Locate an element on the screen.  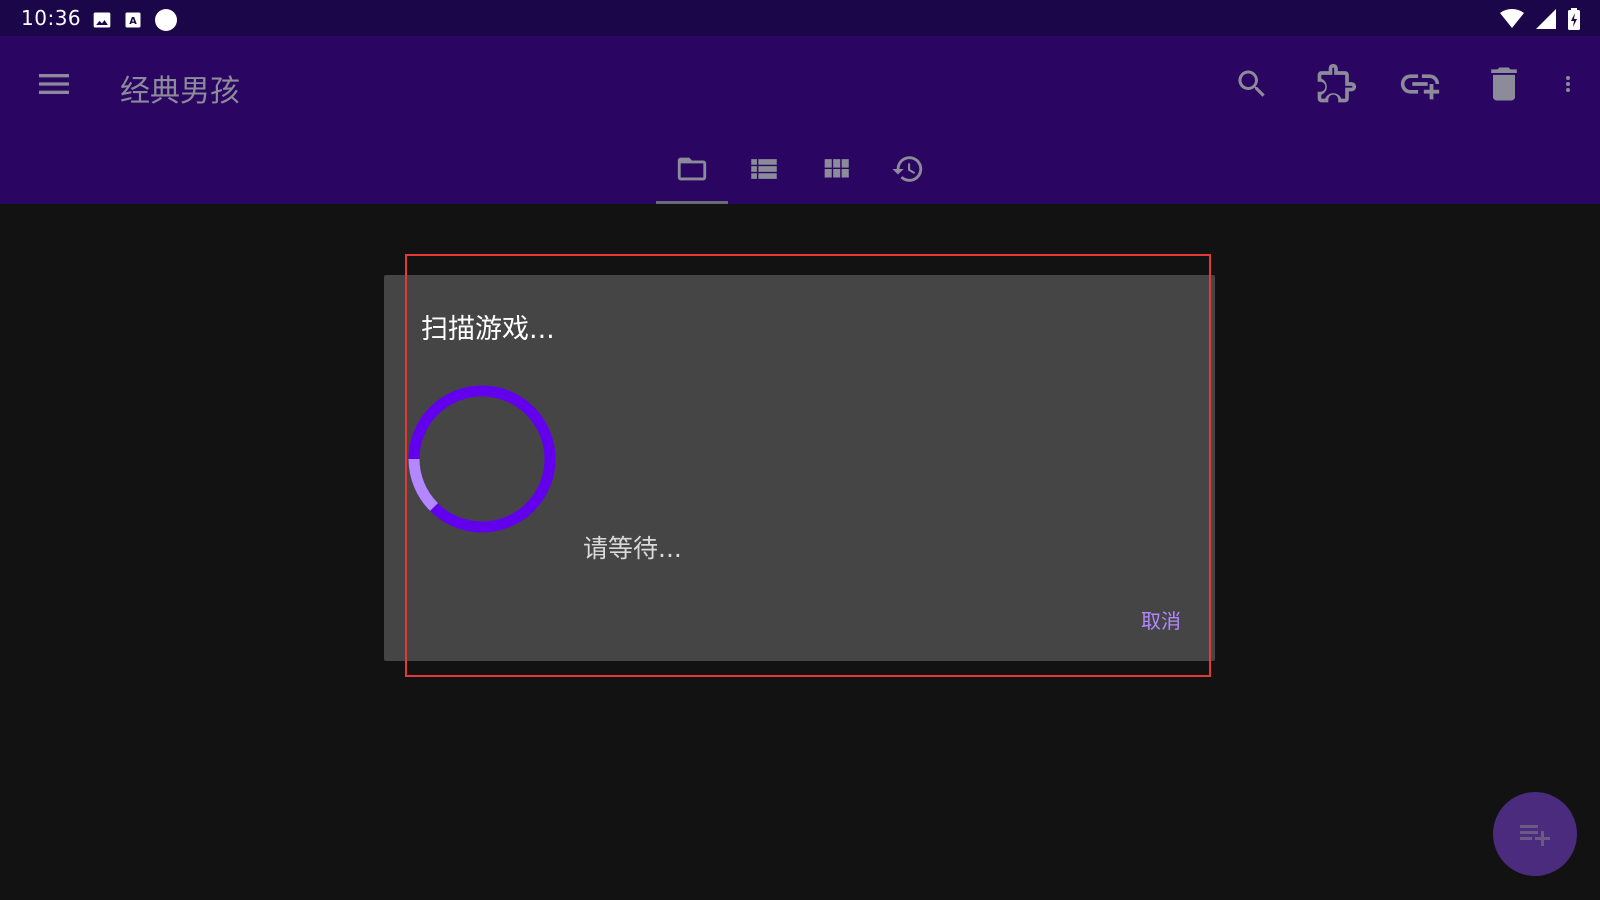
svg-text: A is located at coordinates (133, 21).